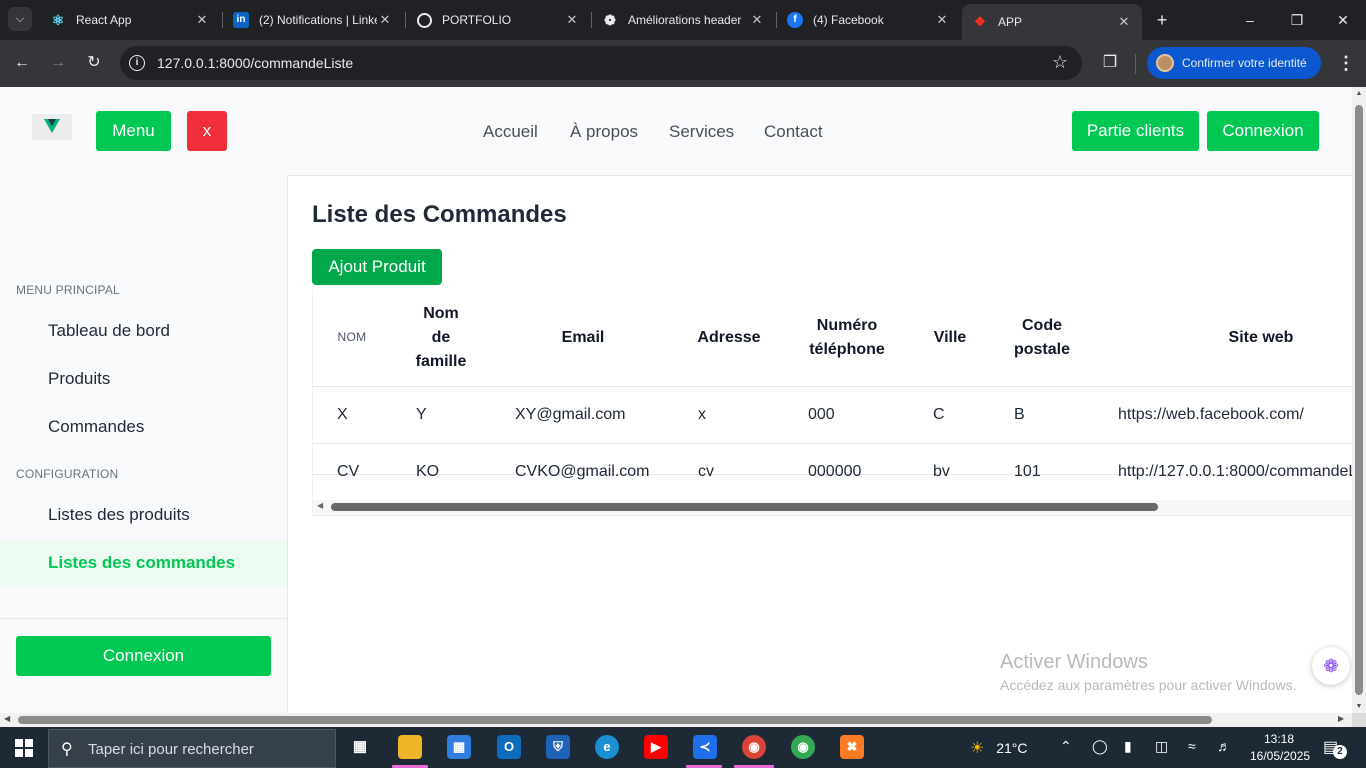 Image resolution: width=1366 pixels, height=768 pixels. I want to click on reload-button: ↻, so click(94, 63).